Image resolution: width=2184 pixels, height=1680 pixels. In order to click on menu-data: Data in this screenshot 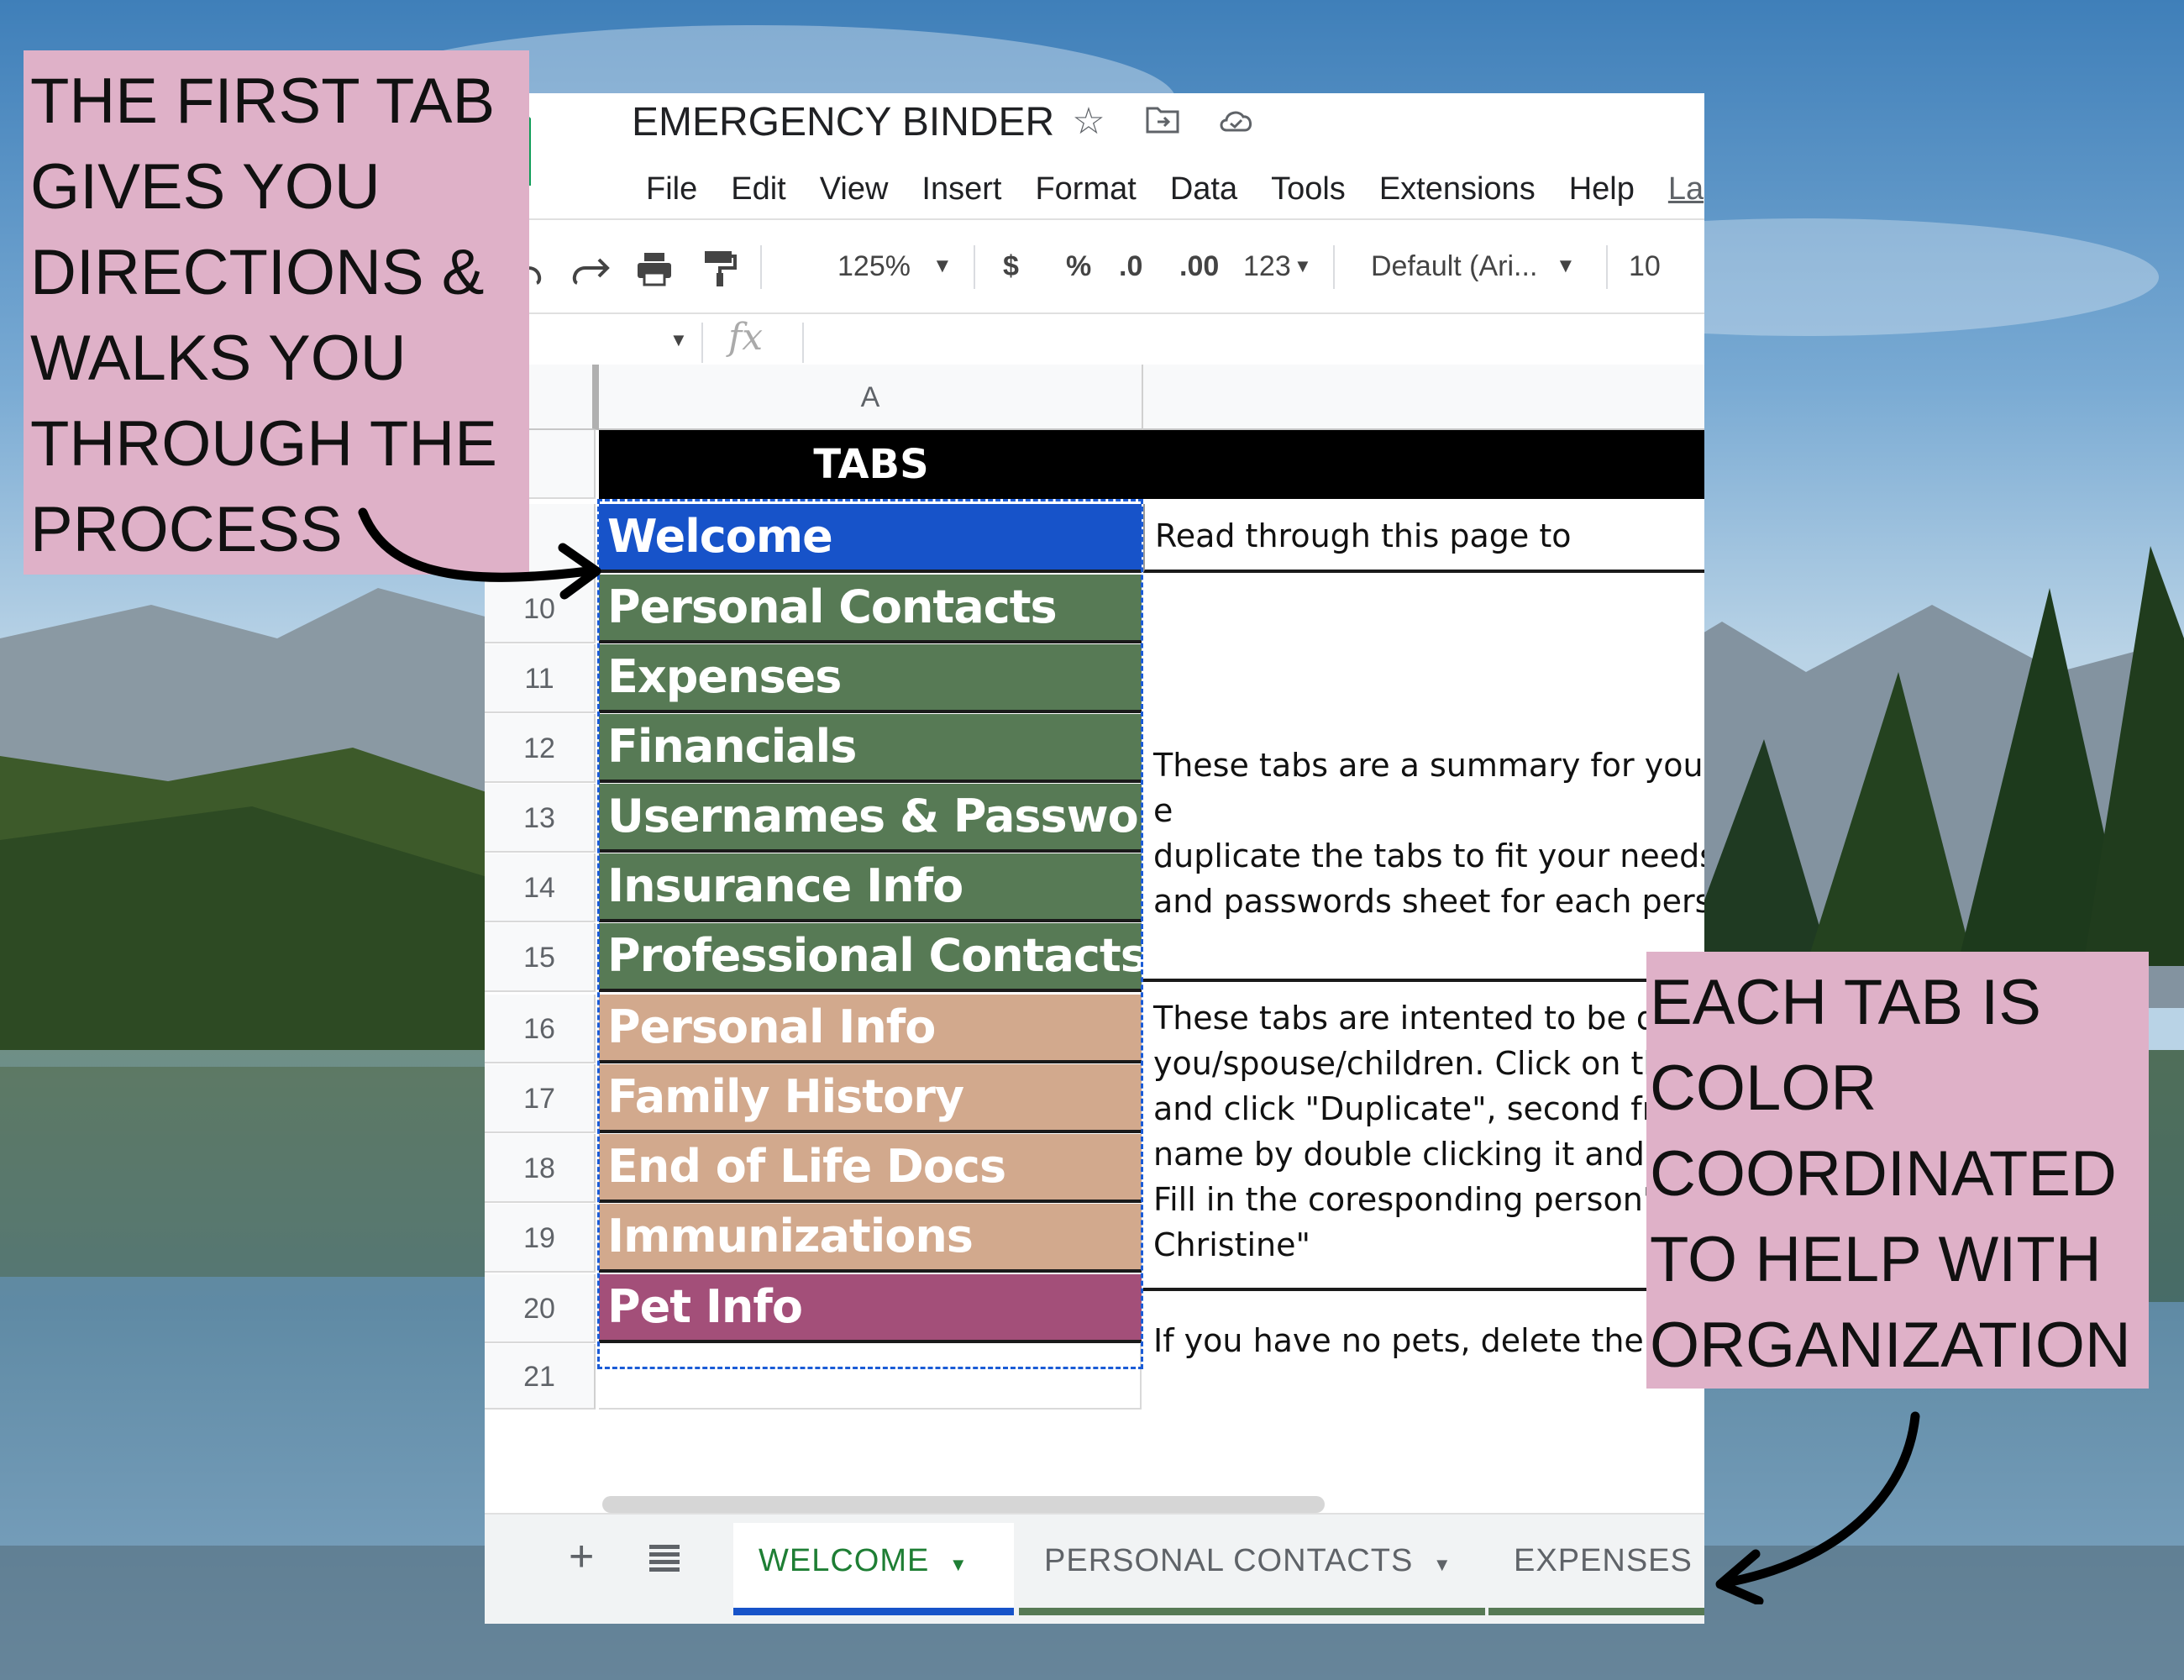, I will do `click(1203, 189)`.